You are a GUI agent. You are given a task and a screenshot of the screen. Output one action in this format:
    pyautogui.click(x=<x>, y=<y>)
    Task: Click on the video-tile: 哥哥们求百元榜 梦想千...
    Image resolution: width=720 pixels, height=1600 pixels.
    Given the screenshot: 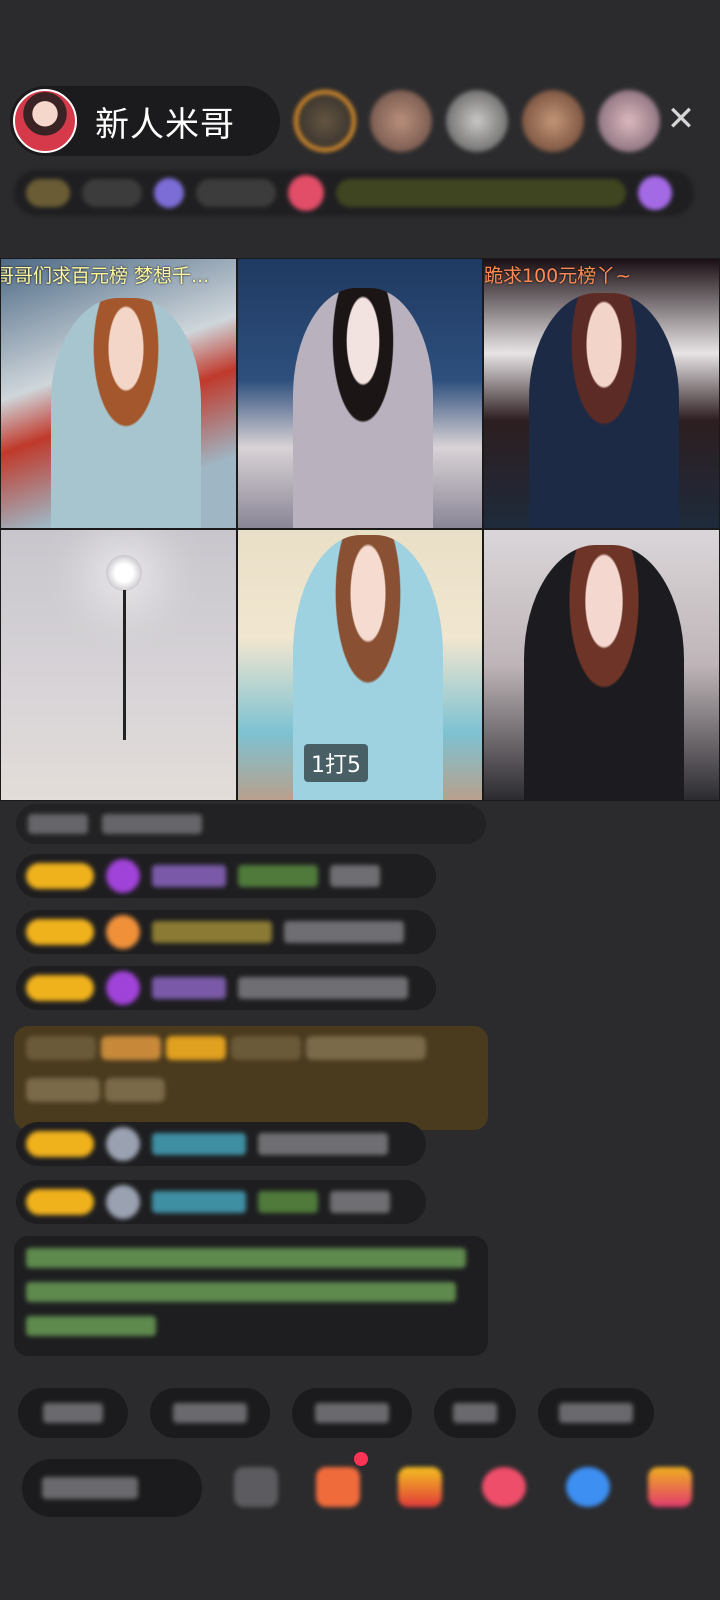 What is the action you would take?
    pyautogui.click(x=118, y=393)
    